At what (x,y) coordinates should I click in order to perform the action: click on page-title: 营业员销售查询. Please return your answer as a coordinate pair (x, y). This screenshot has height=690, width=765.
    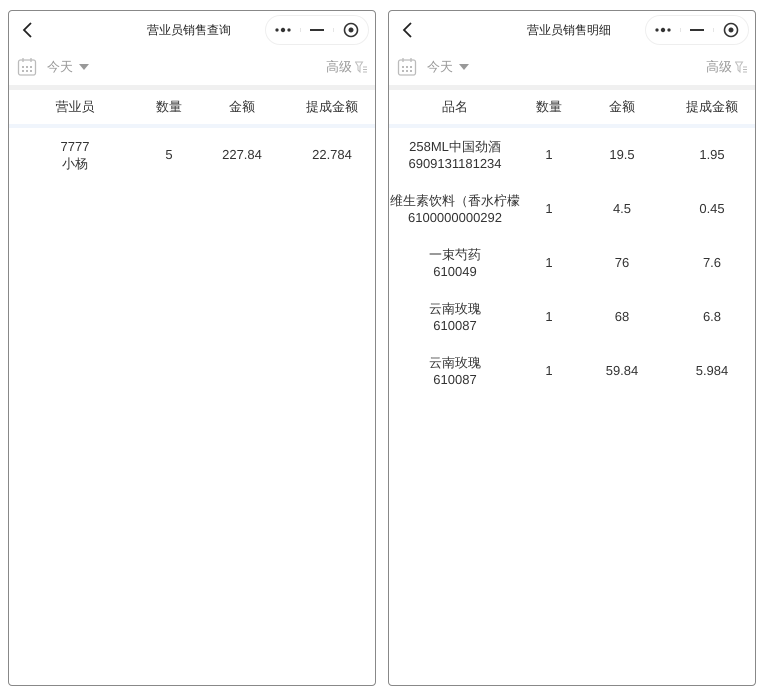
    Looking at the image, I should click on (189, 30).